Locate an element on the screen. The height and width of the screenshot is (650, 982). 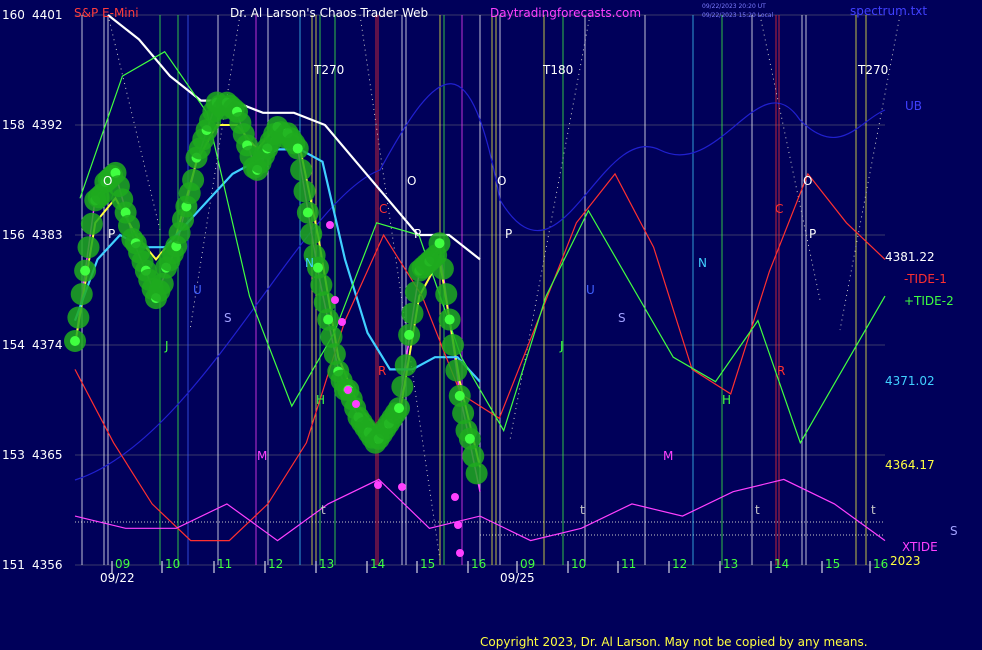
chart-title: Dr. Al Larson's Chaos Trader Web is located at coordinates (329, 13).